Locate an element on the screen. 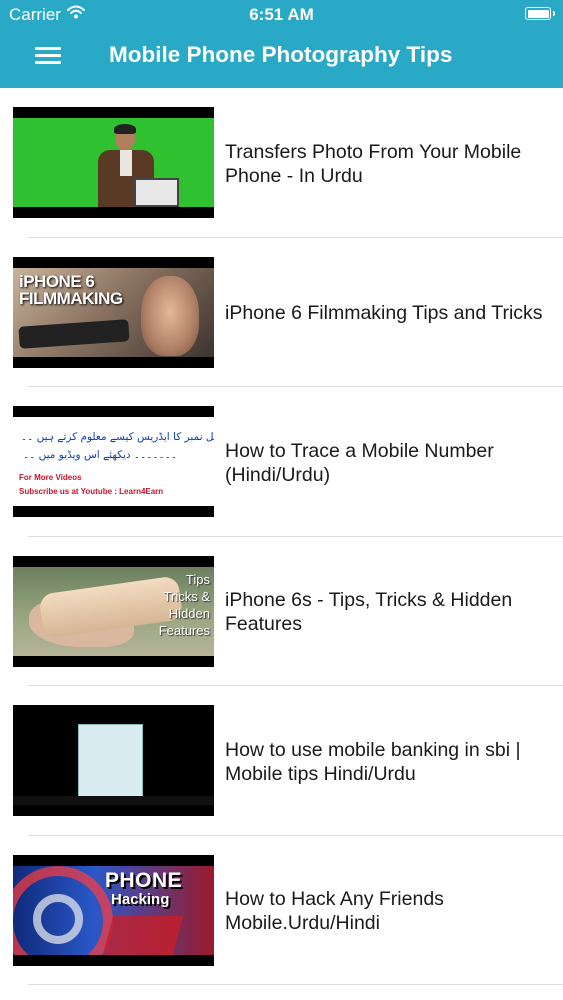 The height and width of the screenshot is (1000, 563). thumbnail-text: Hacking is located at coordinates (140, 899).